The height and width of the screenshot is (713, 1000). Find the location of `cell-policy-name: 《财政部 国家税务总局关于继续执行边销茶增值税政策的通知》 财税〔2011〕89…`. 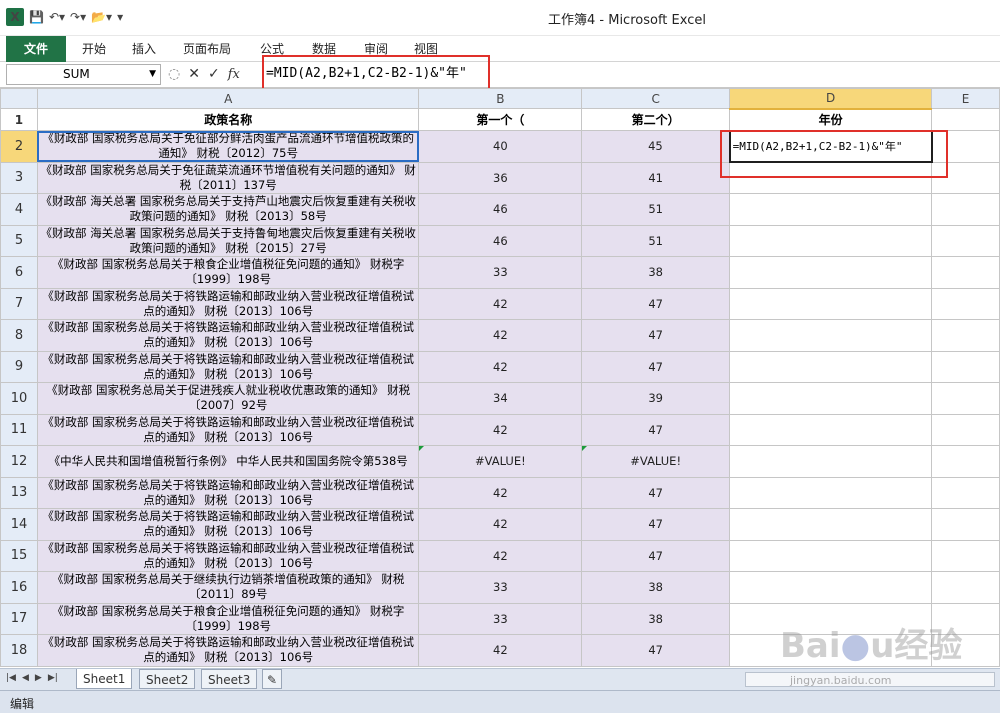

cell-policy-name: 《财政部 国家税务总局关于继续执行边销茶增值税政策的通知》 财税〔2011〕89… is located at coordinates (228, 587).